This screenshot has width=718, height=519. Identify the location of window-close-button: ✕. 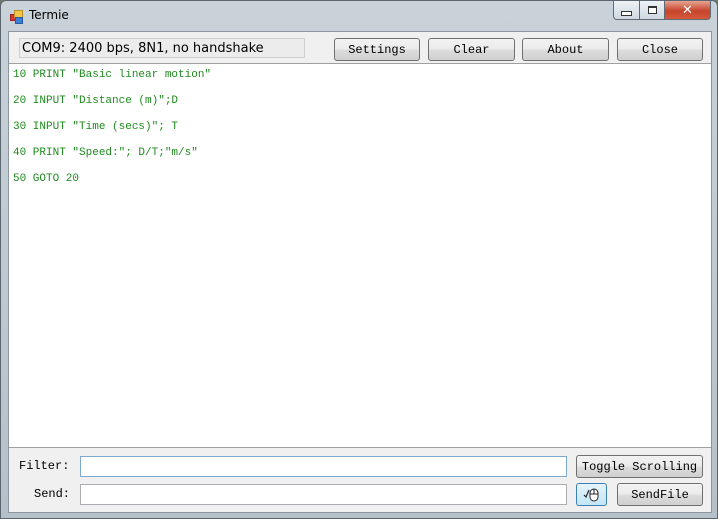
(688, 10).